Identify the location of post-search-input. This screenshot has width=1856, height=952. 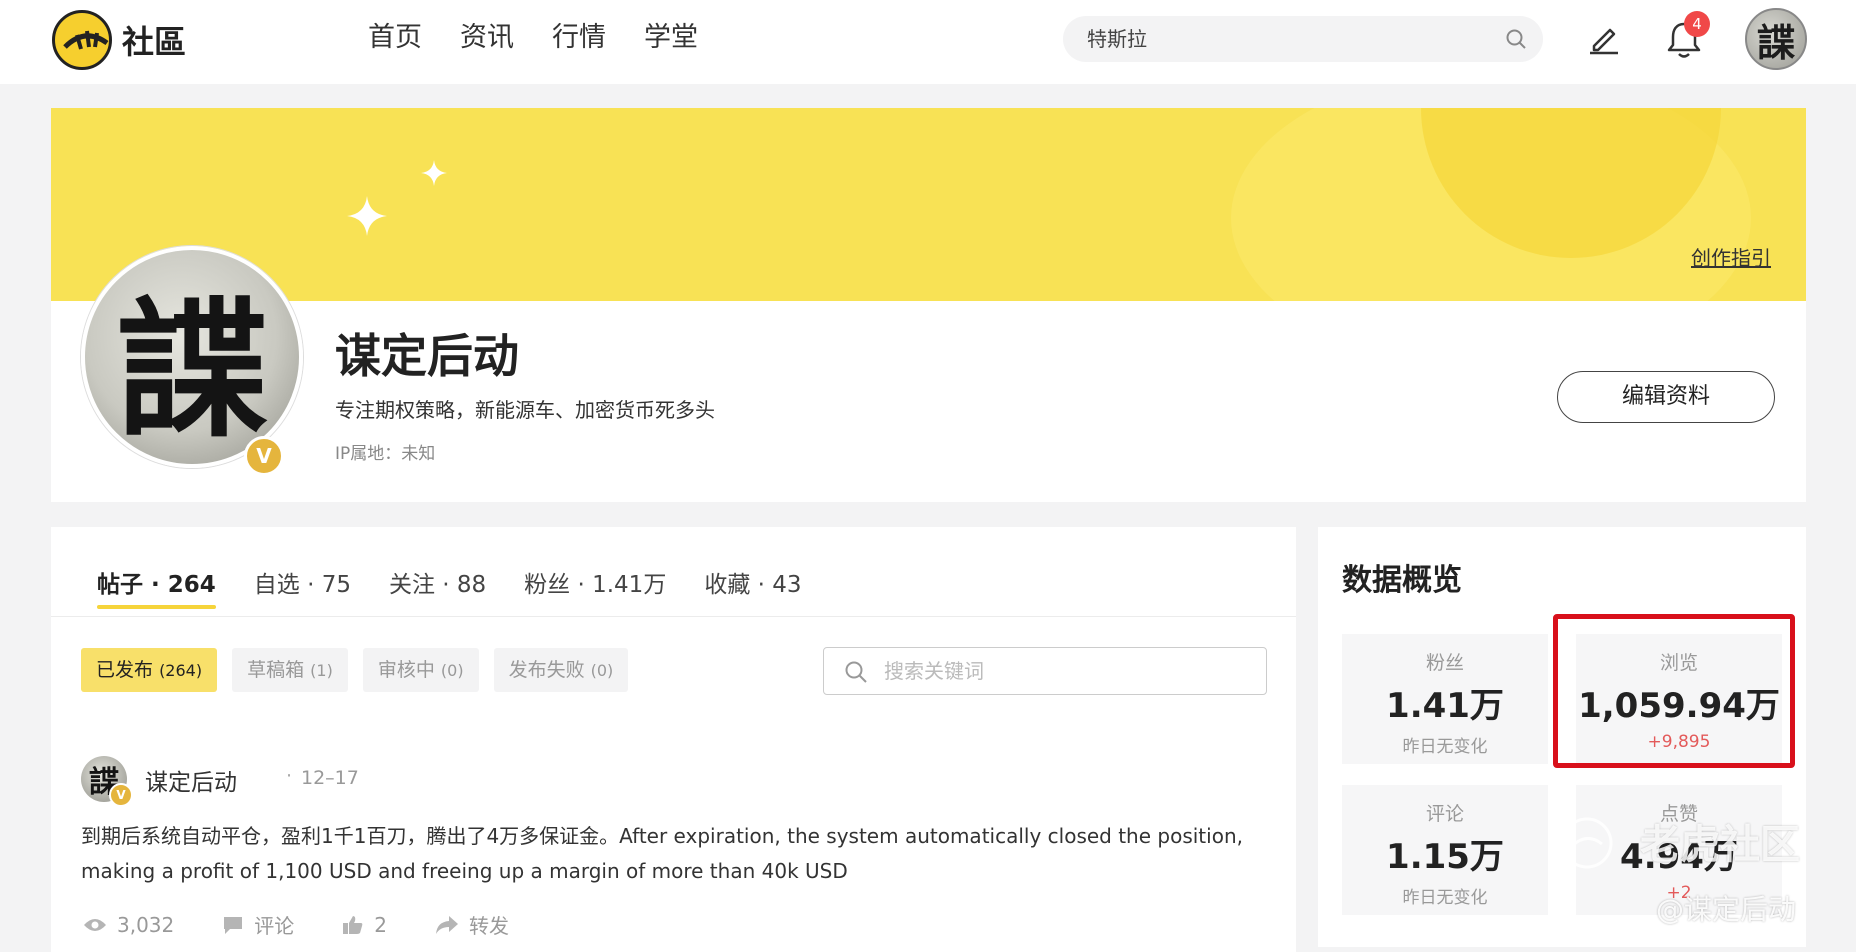
(1069, 671).